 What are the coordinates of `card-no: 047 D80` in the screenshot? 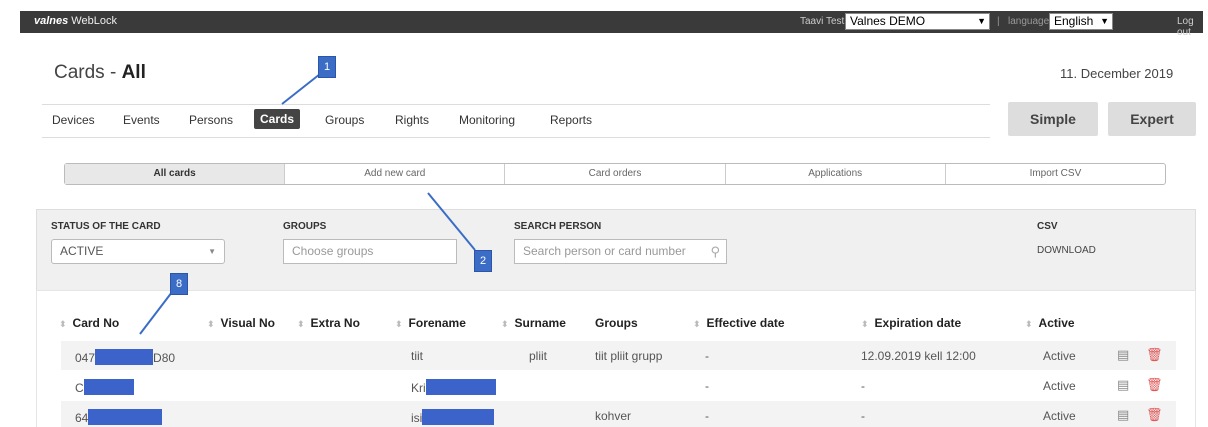 It's located at (125, 357).